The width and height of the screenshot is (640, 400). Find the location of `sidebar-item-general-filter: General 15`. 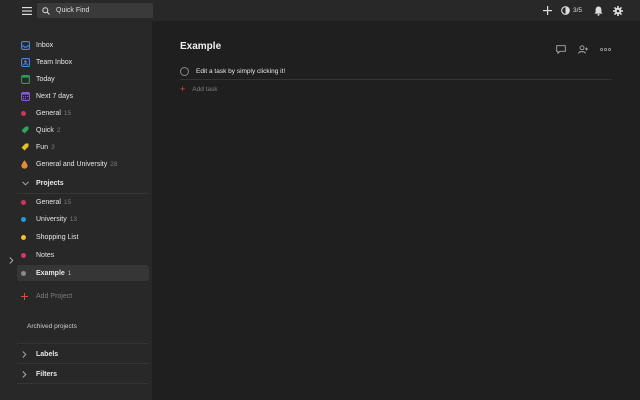

sidebar-item-general-filter: General 15 is located at coordinates (83, 113).